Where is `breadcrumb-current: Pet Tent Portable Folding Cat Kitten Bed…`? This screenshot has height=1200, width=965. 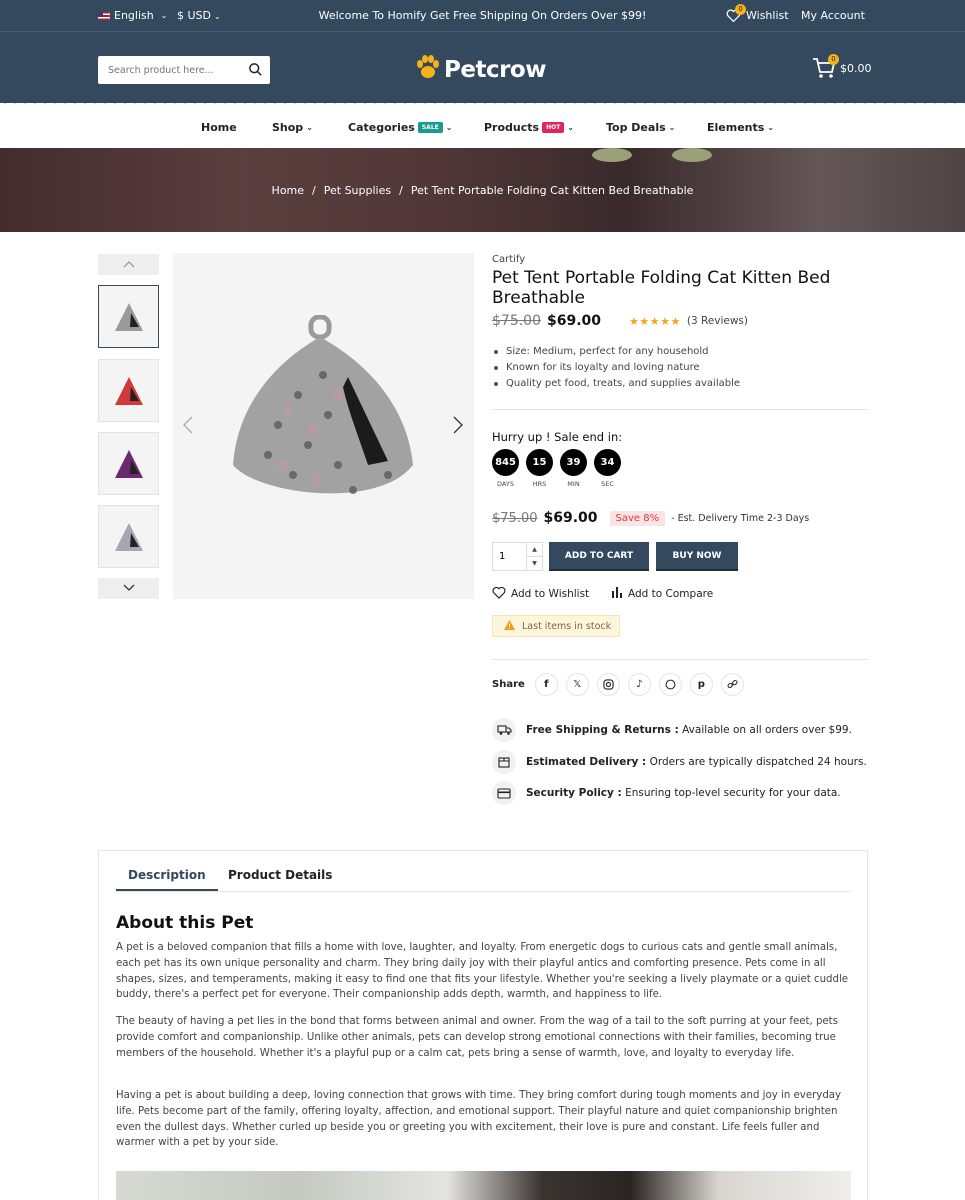
breadcrumb-current: Pet Tent Portable Folding Cat Kitten Bed… is located at coordinates (552, 190).